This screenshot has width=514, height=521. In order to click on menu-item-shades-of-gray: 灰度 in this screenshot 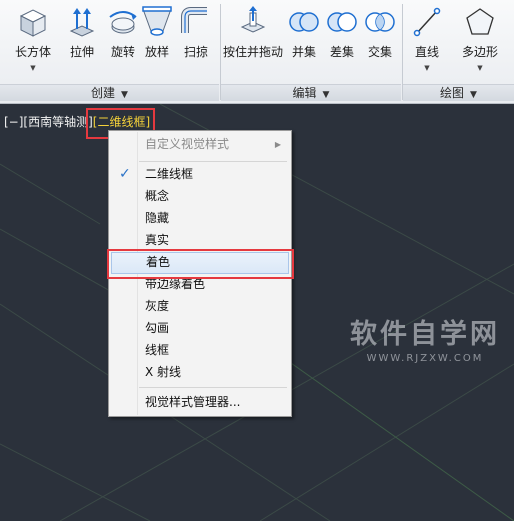, I will do `click(200, 306)`.